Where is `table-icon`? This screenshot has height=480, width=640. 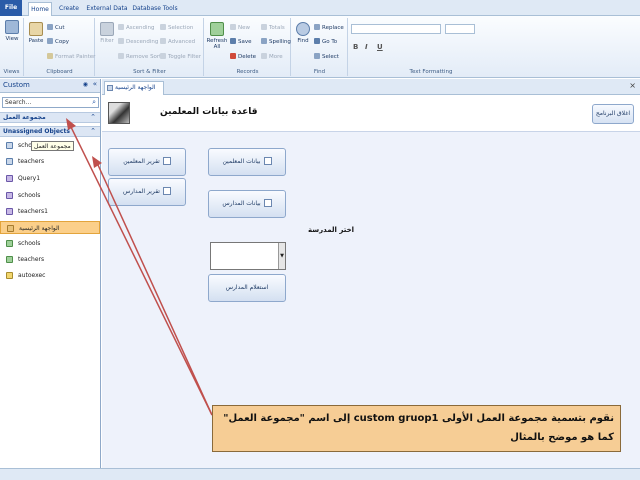 table-icon is located at coordinates (9, 145).